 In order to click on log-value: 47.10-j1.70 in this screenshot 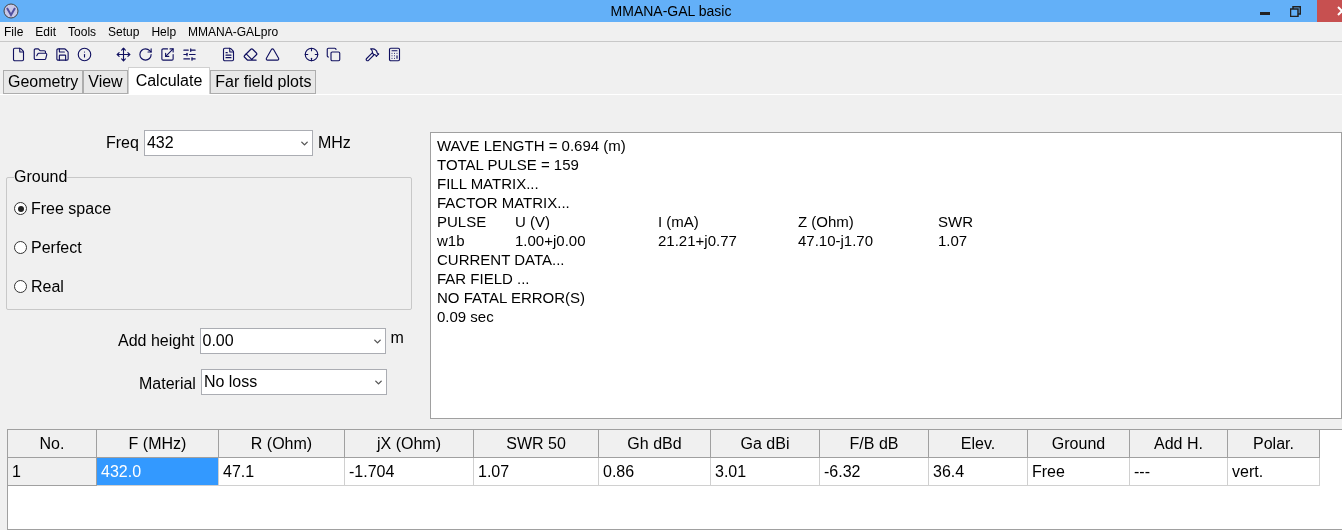, I will do `click(836, 240)`.